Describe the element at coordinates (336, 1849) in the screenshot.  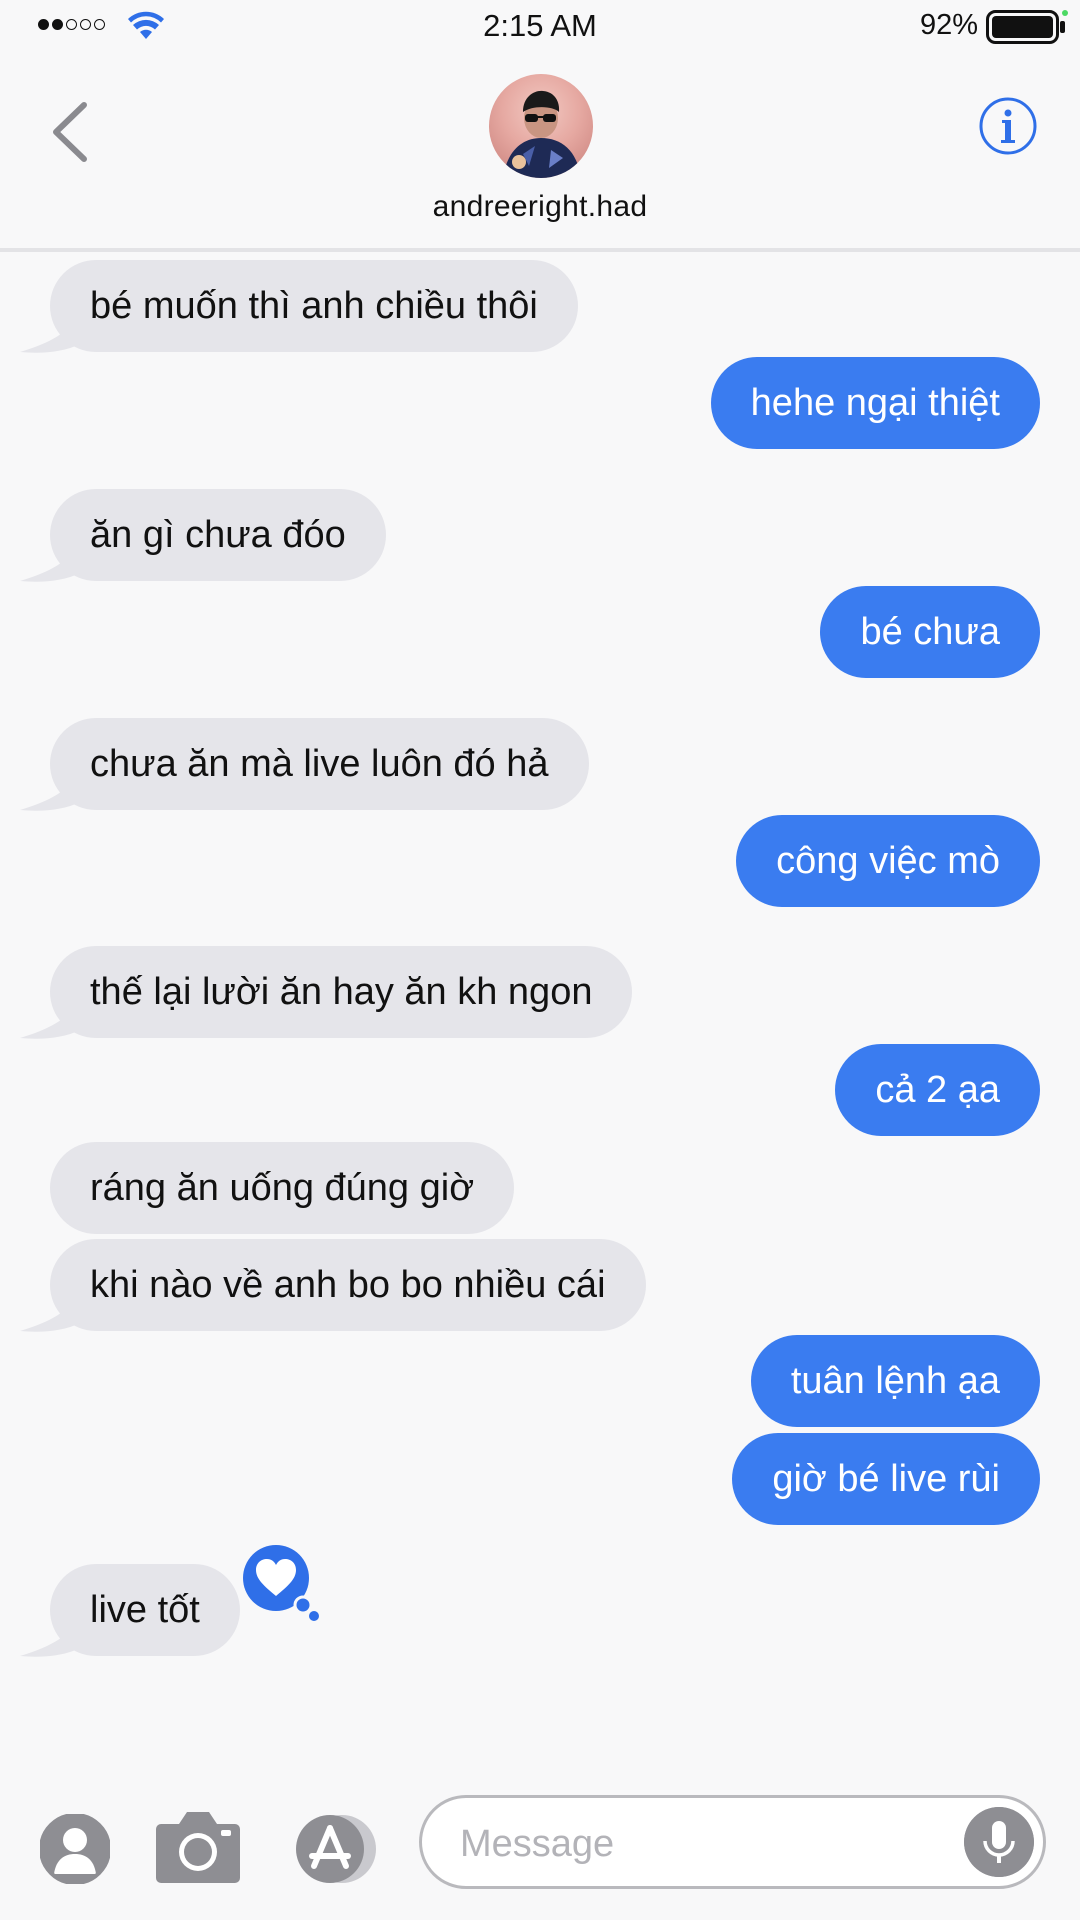
I see `app-store-icon` at that location.